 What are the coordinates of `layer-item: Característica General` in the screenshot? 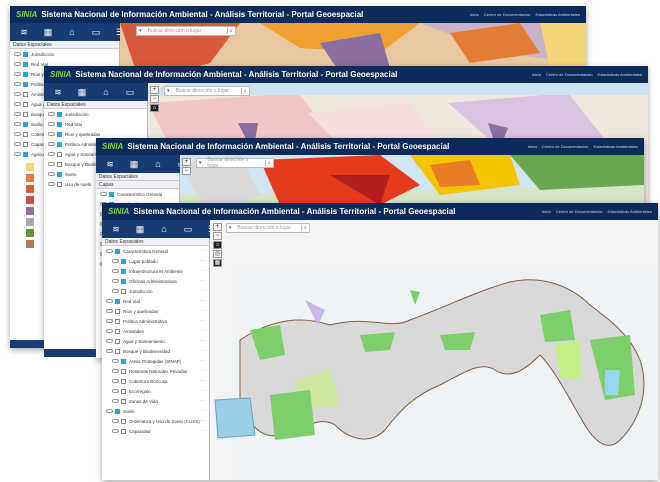 It's located at (137, 194).